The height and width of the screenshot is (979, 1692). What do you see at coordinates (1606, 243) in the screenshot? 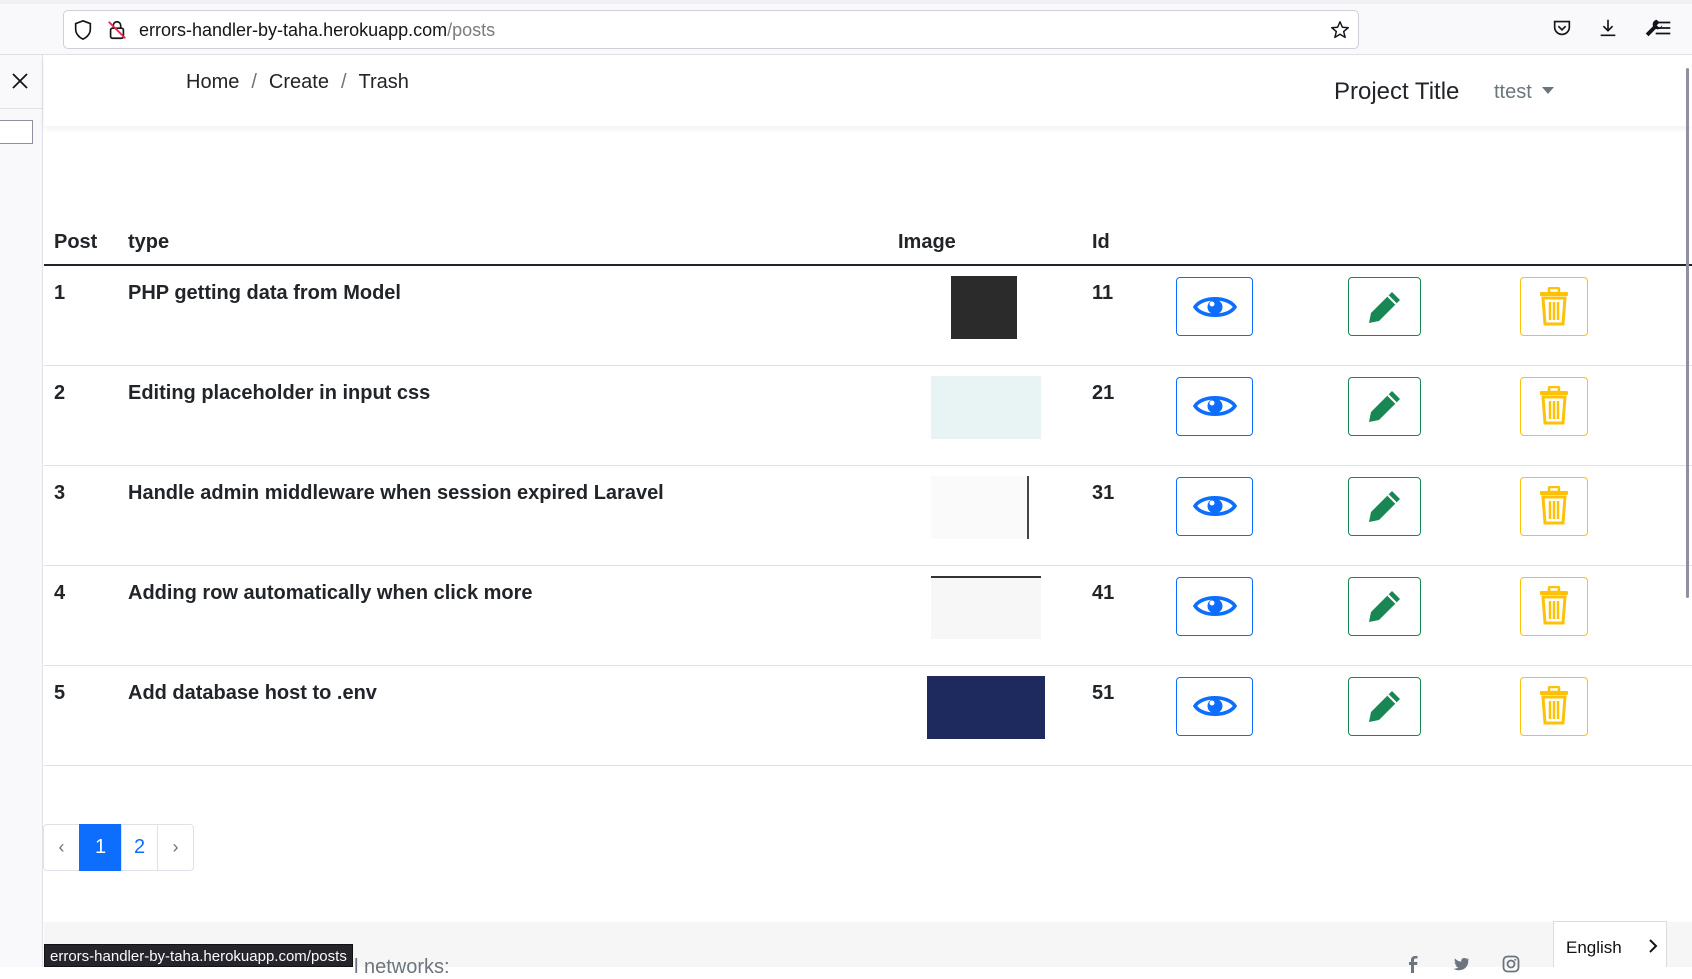
I see `header-delete` at bounding box center [1606, 243].